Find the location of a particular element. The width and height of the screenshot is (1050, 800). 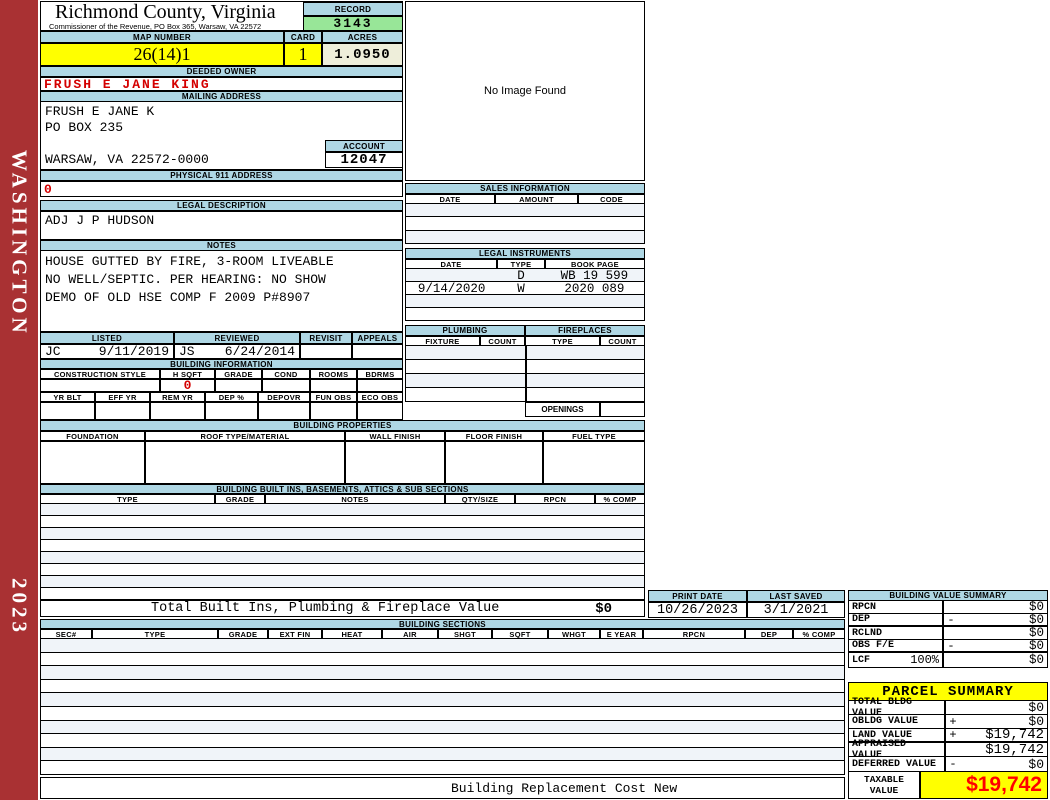

col-pct-comp: % COMP is located at coordinates (620, 499).